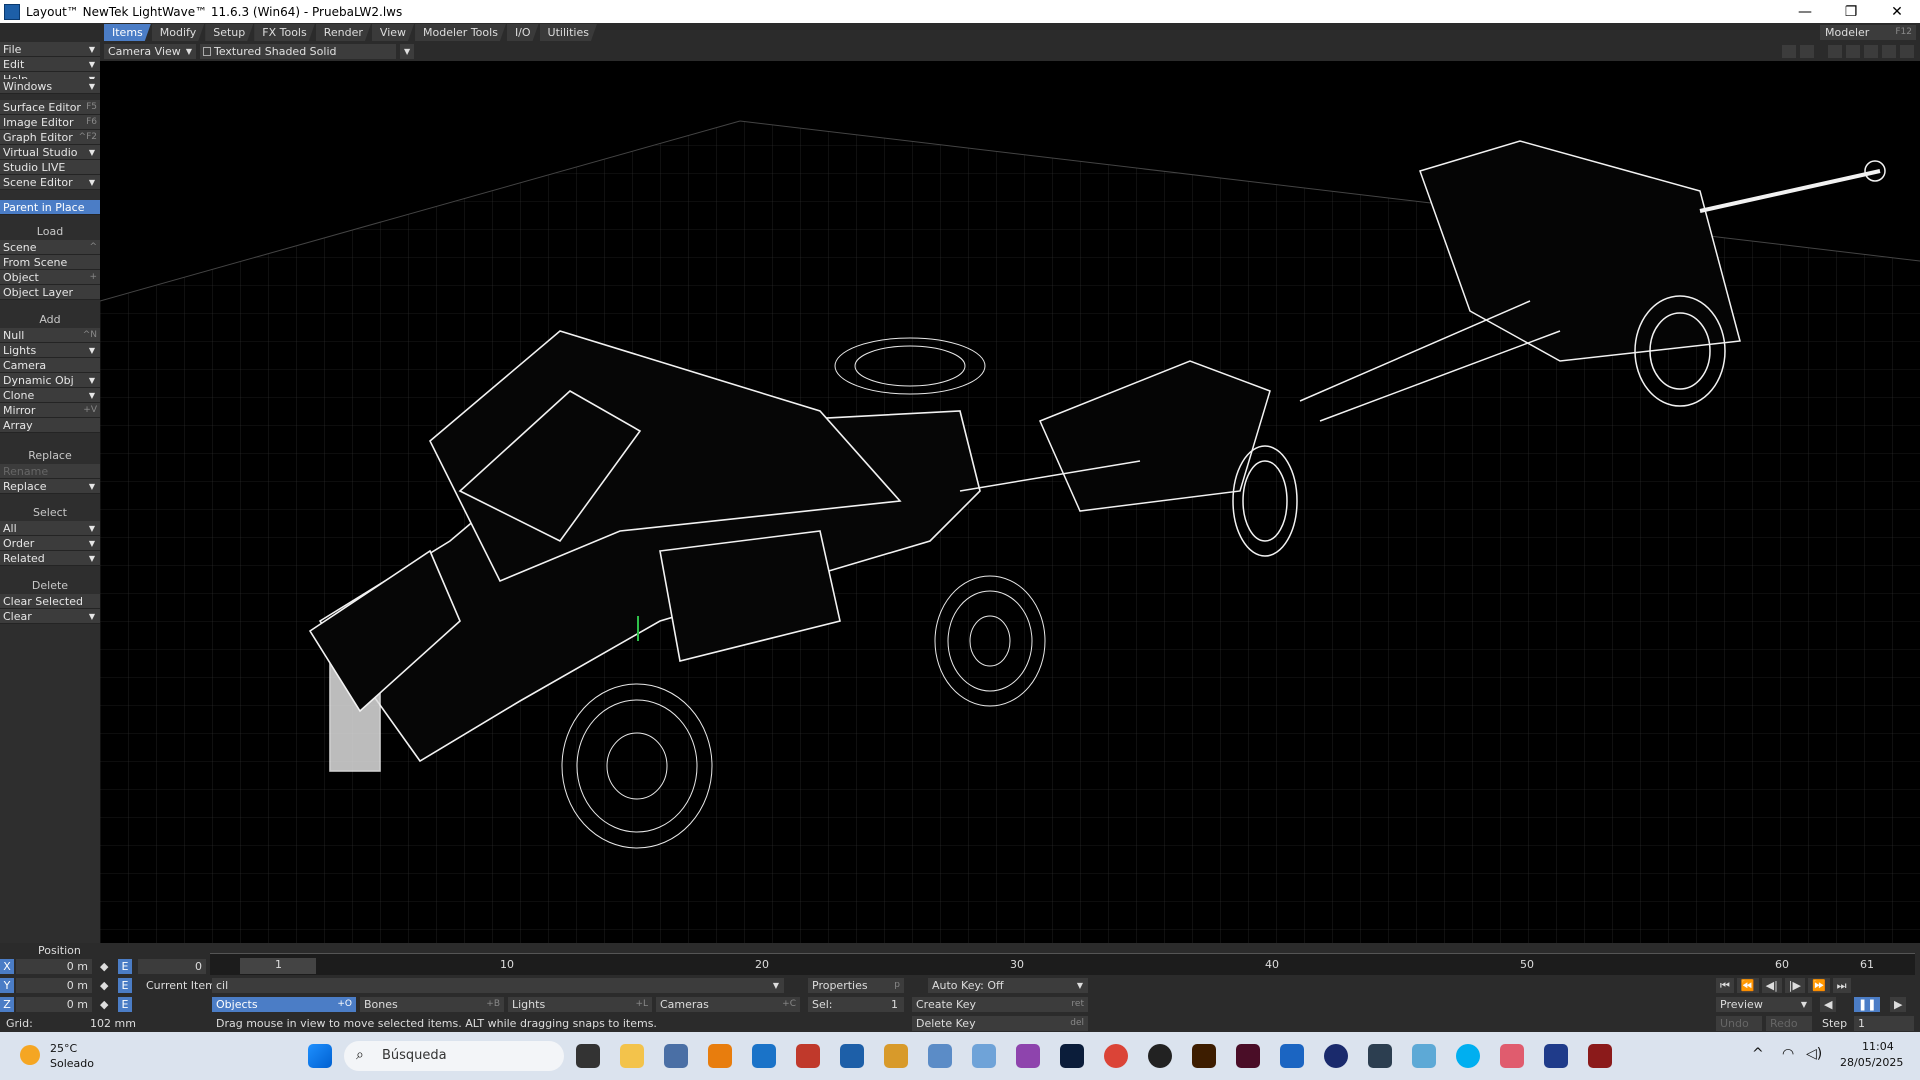 Image resolution: width=1920 pixels, height=1080 pixels. Describe the element at coordinates (50, 247) in the screenshot. I see `scene-button: Scene ^` at that location.